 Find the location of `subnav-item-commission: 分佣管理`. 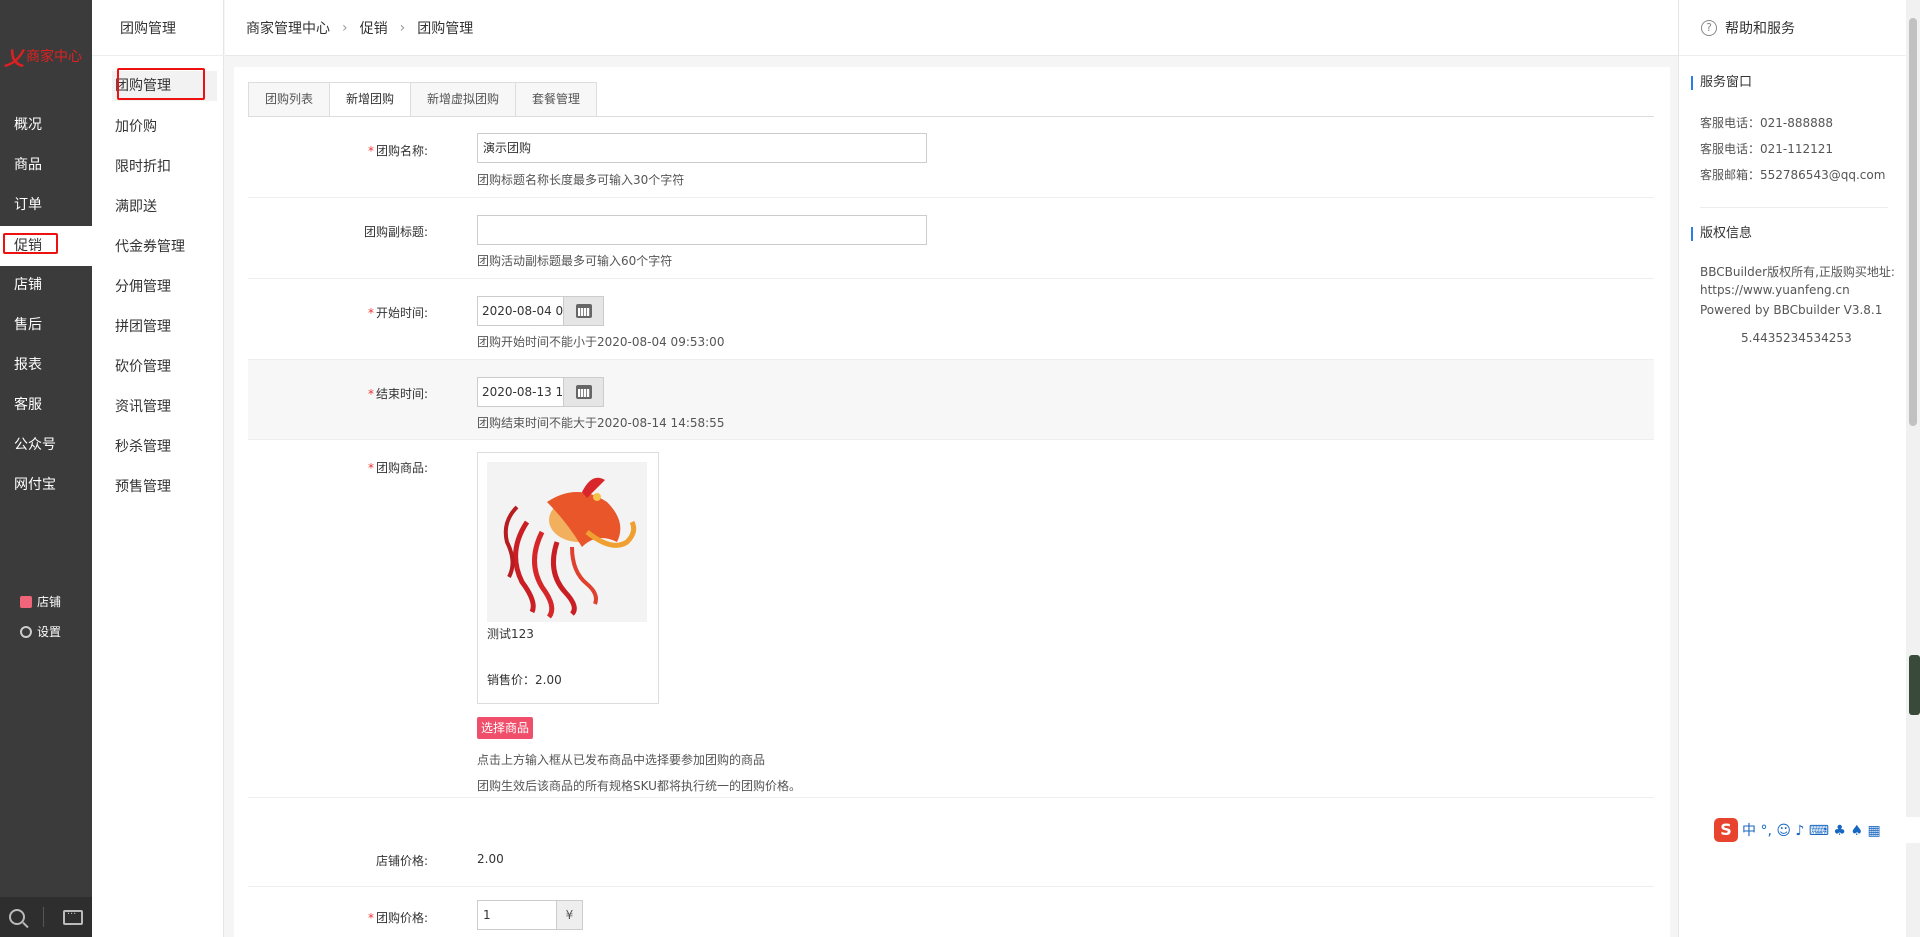

subnav-item-commission: 分佣管理 is located at coordinates (143, 287).